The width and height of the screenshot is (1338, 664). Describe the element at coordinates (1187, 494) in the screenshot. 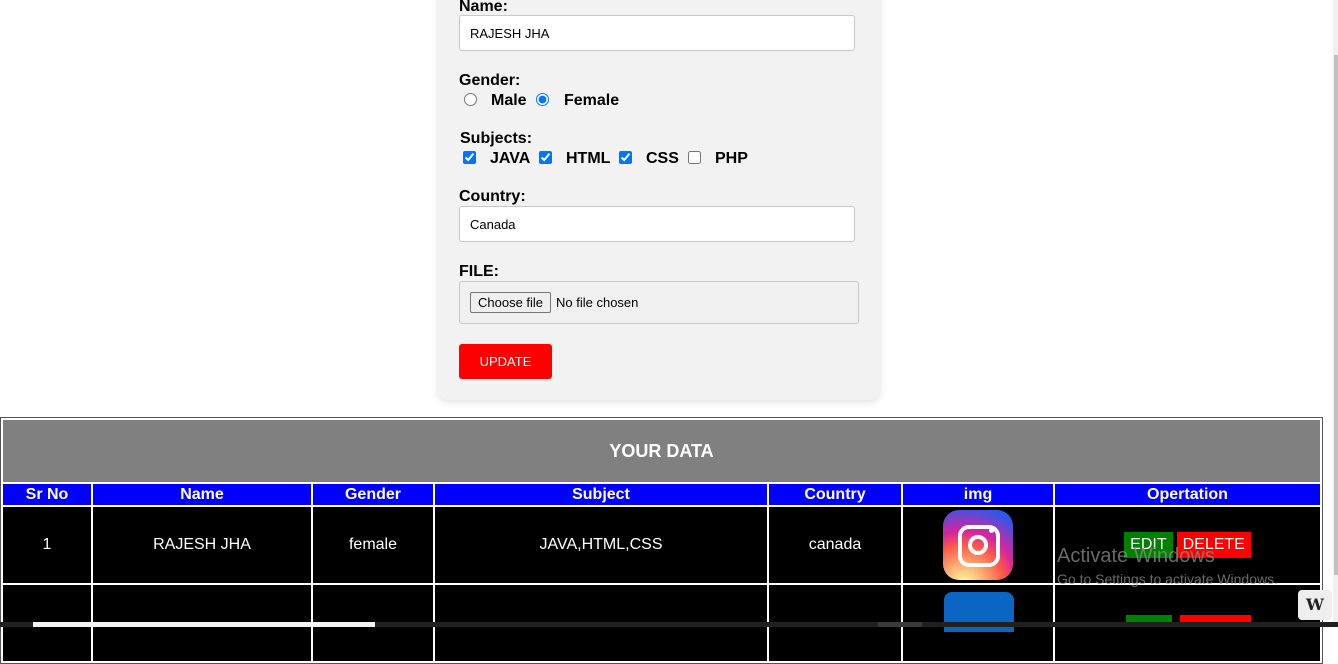

I see `header-operation: Opertation` at that location.